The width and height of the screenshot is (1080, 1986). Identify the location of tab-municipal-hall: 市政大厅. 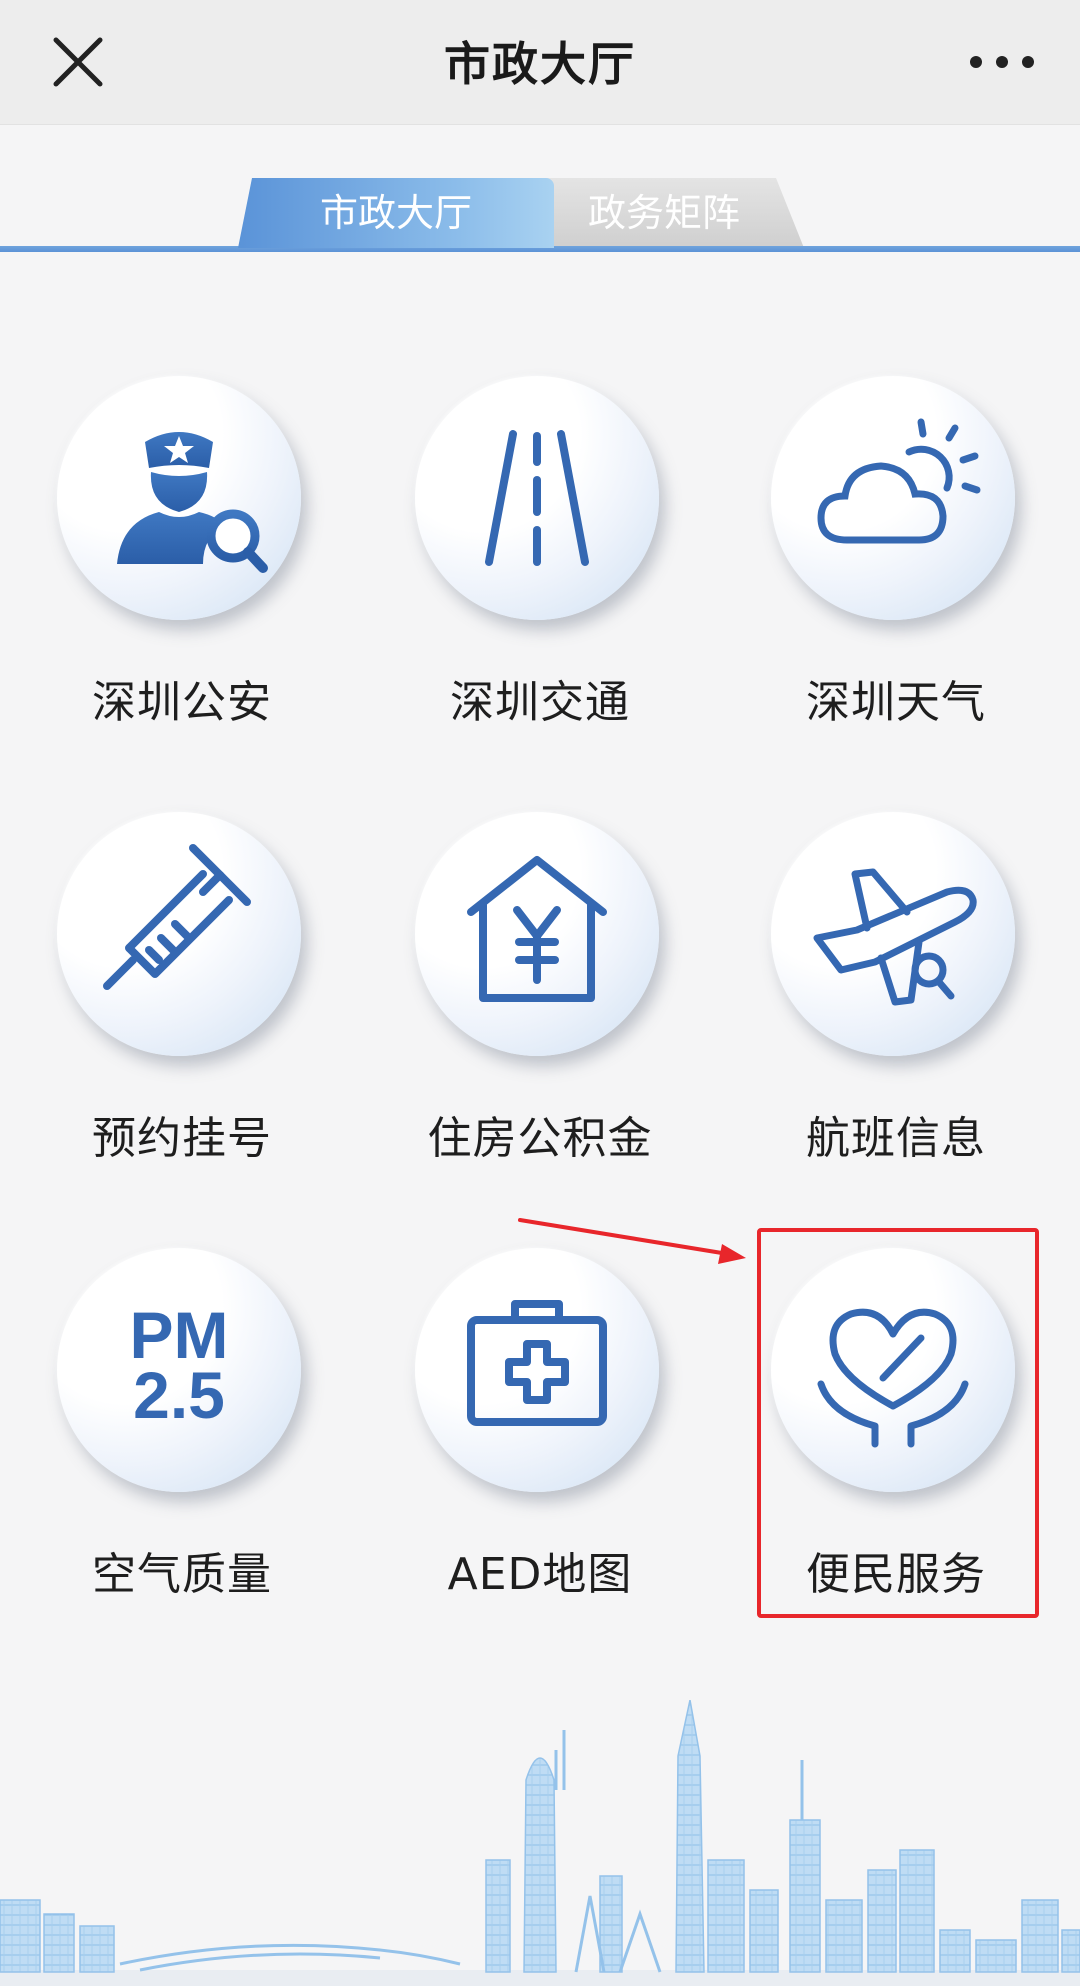
(396, 213).